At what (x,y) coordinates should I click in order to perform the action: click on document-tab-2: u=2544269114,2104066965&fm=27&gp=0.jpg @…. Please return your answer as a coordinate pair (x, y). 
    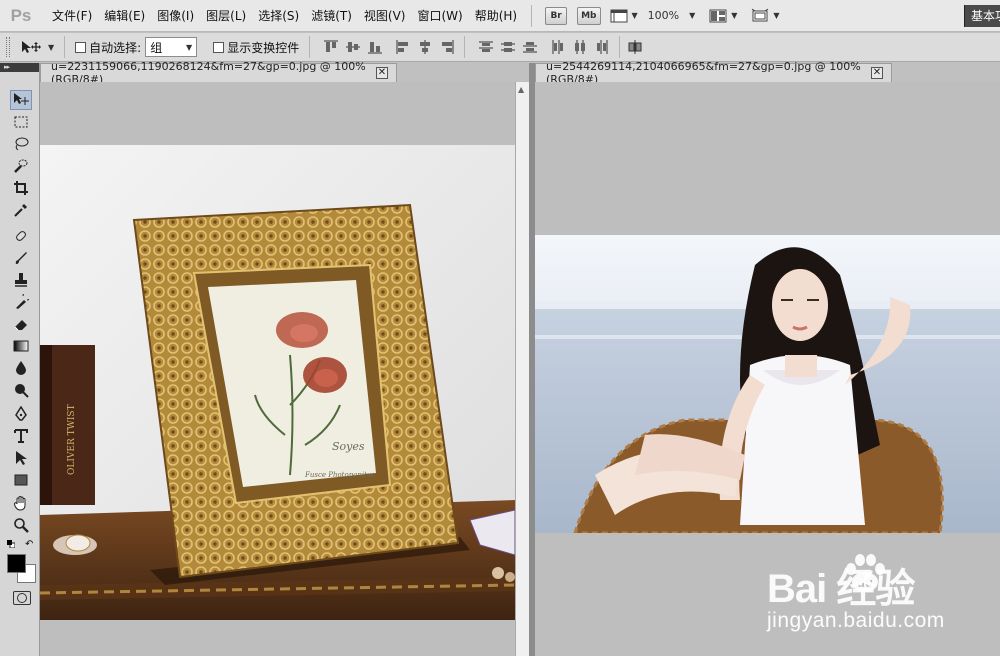
    Looking at the image, I should click on (713, 73).